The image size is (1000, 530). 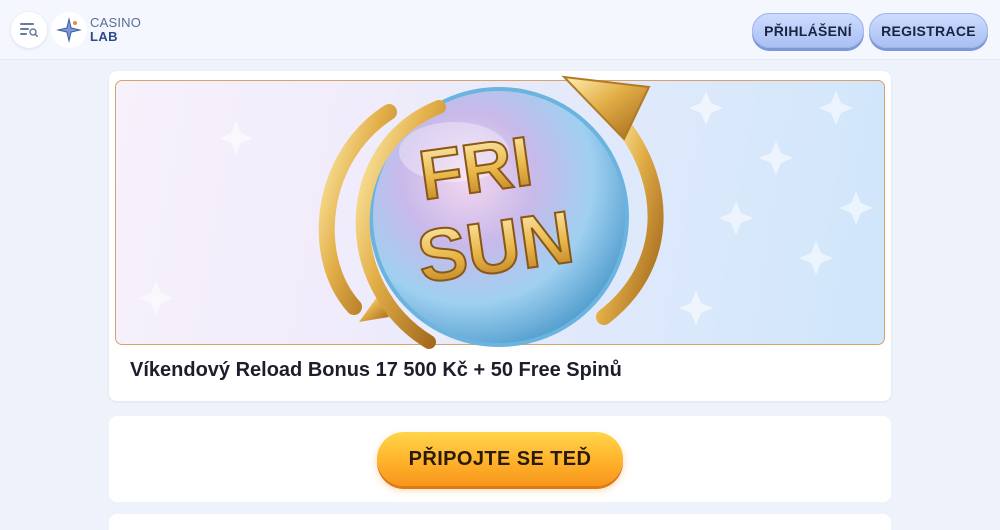 What do you see at coordinates (116, 22) in the screenshot?
I see `logo-text-casino: CASINO` at bounding box center [116, 22].